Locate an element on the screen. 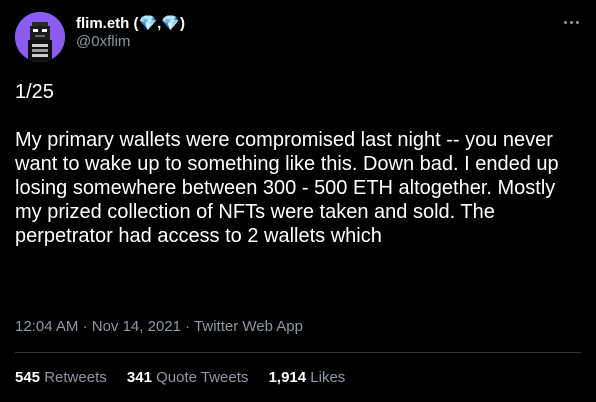  retweets-stat: 545 Retweets is located at coordinates (63, 377).